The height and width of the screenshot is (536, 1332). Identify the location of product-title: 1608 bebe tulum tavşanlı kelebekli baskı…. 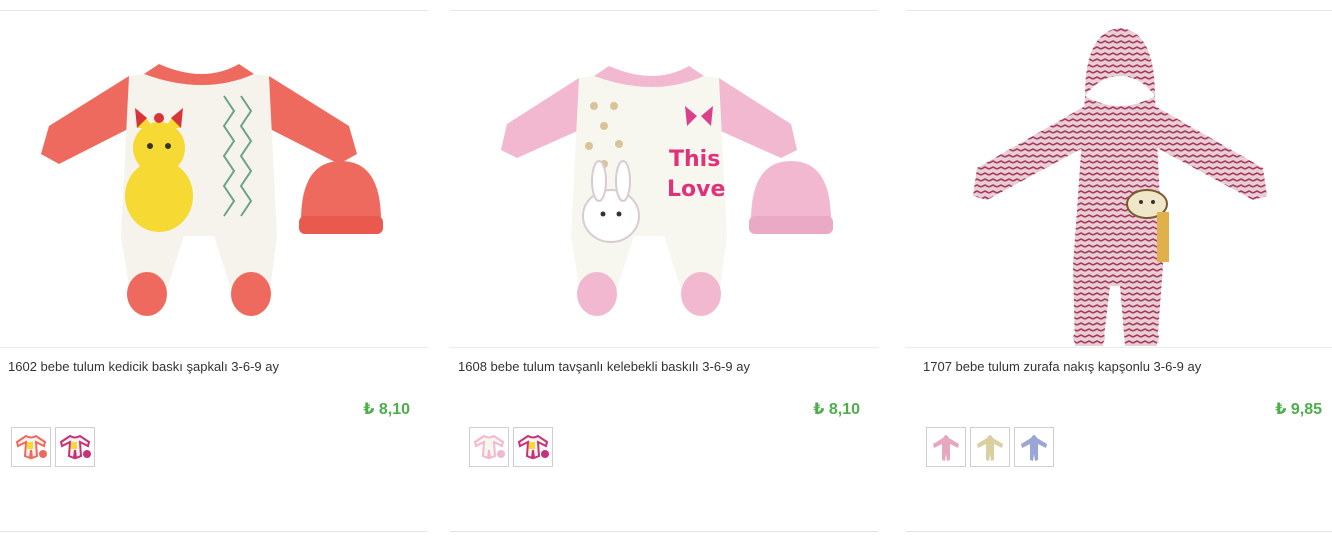
(604, 366).